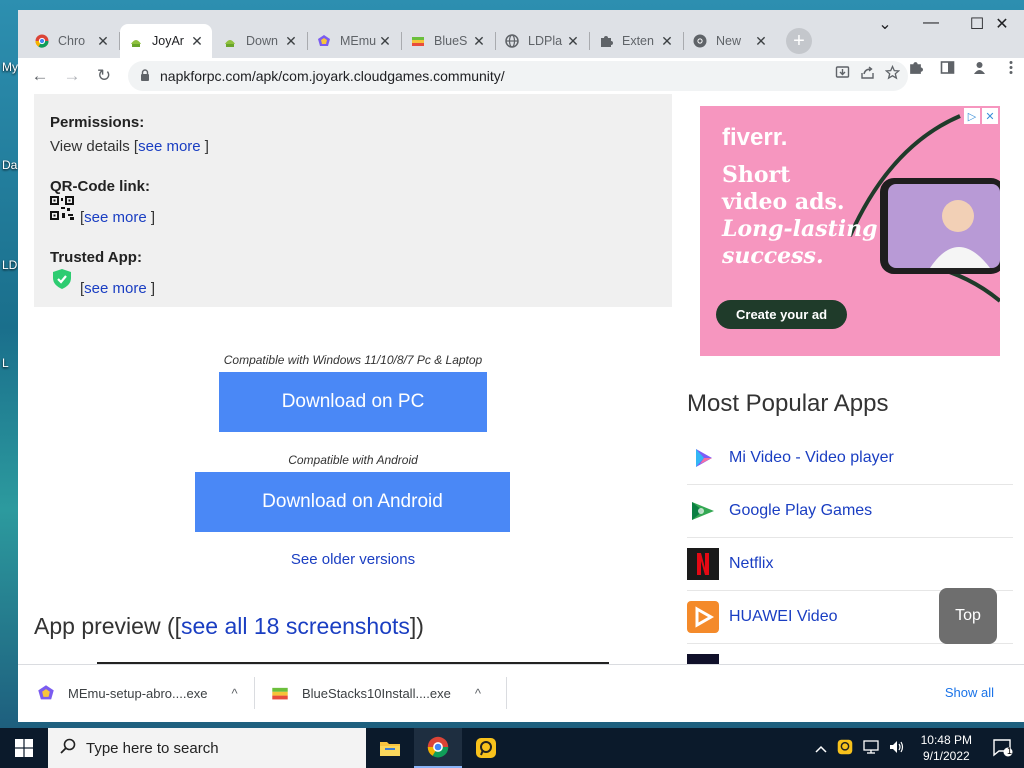 The image size is (1024, 768). Describe the element at coordinates (963, 69) in the screenshot. I see `toolbar-right` at that location.